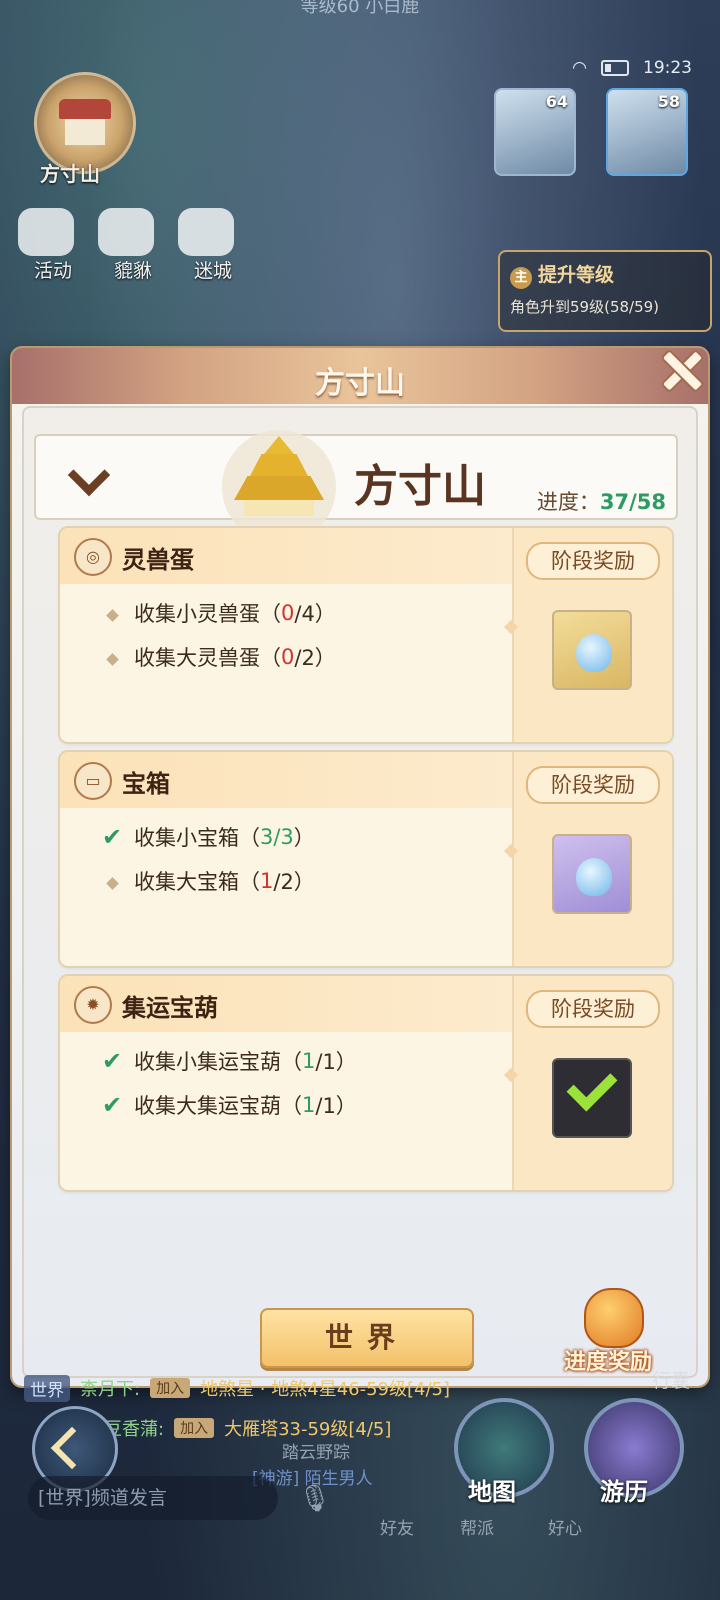  What do you see at coordinates (314, 1499) in the screenshot?
I see `microphone-icon: 🎙` at bounding box center [314, 1499].